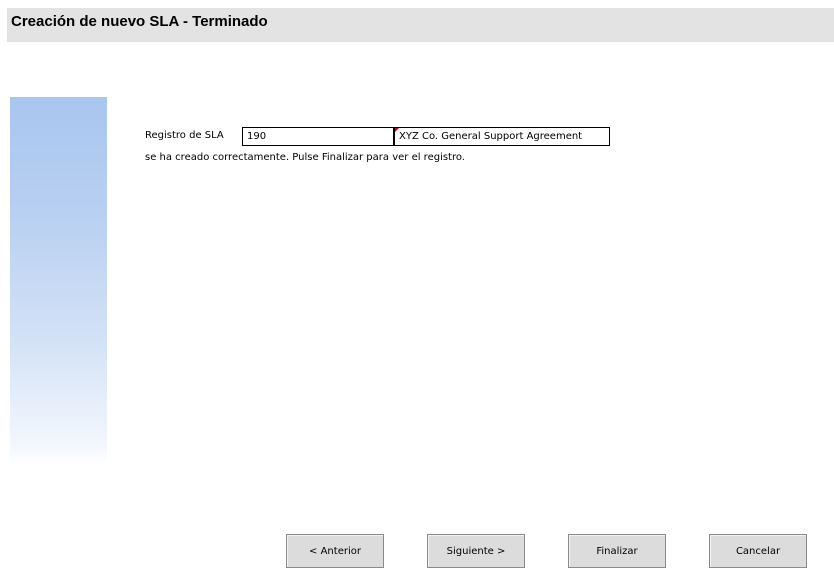  I want to click on sla-record-label: Registro de SLA, so click(184, 135).